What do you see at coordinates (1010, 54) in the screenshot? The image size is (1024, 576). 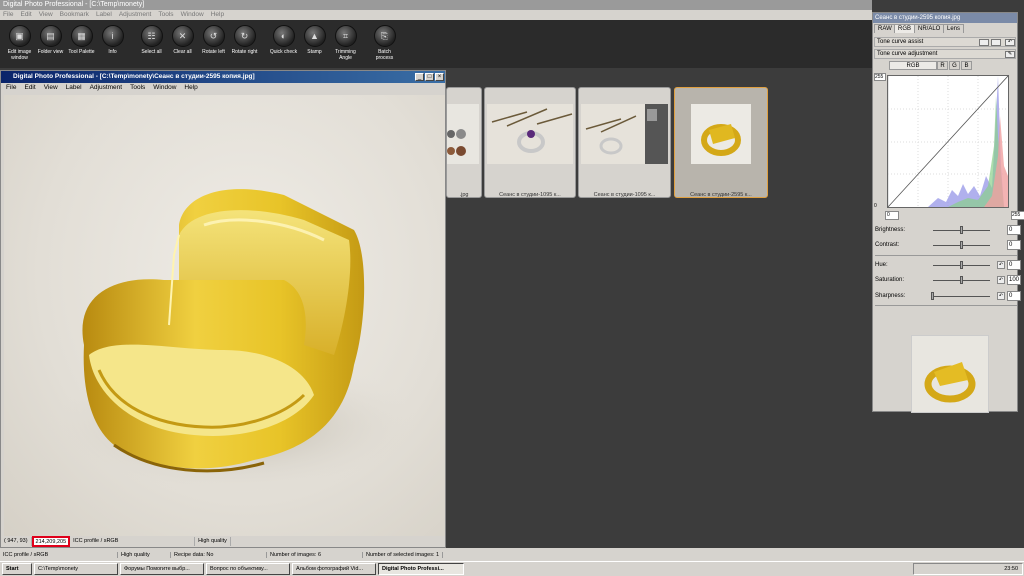 I see `eyedropper-icon: ✎` at bounding box center [1010, 54].